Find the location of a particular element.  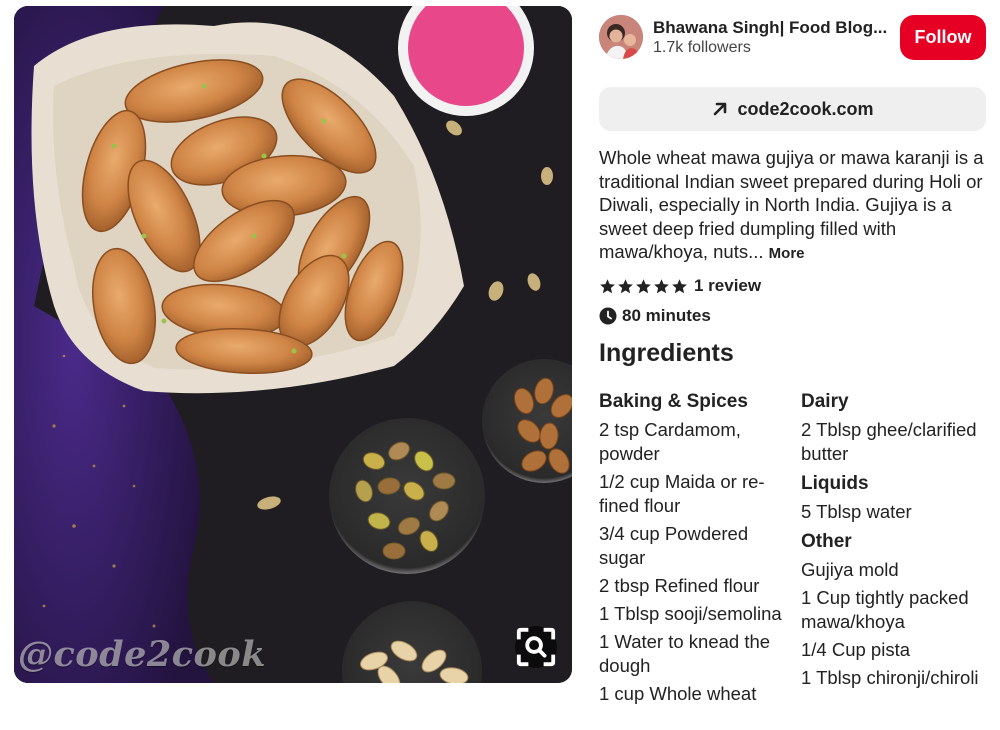

ingredient-item: 1 Water to knead the dough is located at coordinates (685, 653).